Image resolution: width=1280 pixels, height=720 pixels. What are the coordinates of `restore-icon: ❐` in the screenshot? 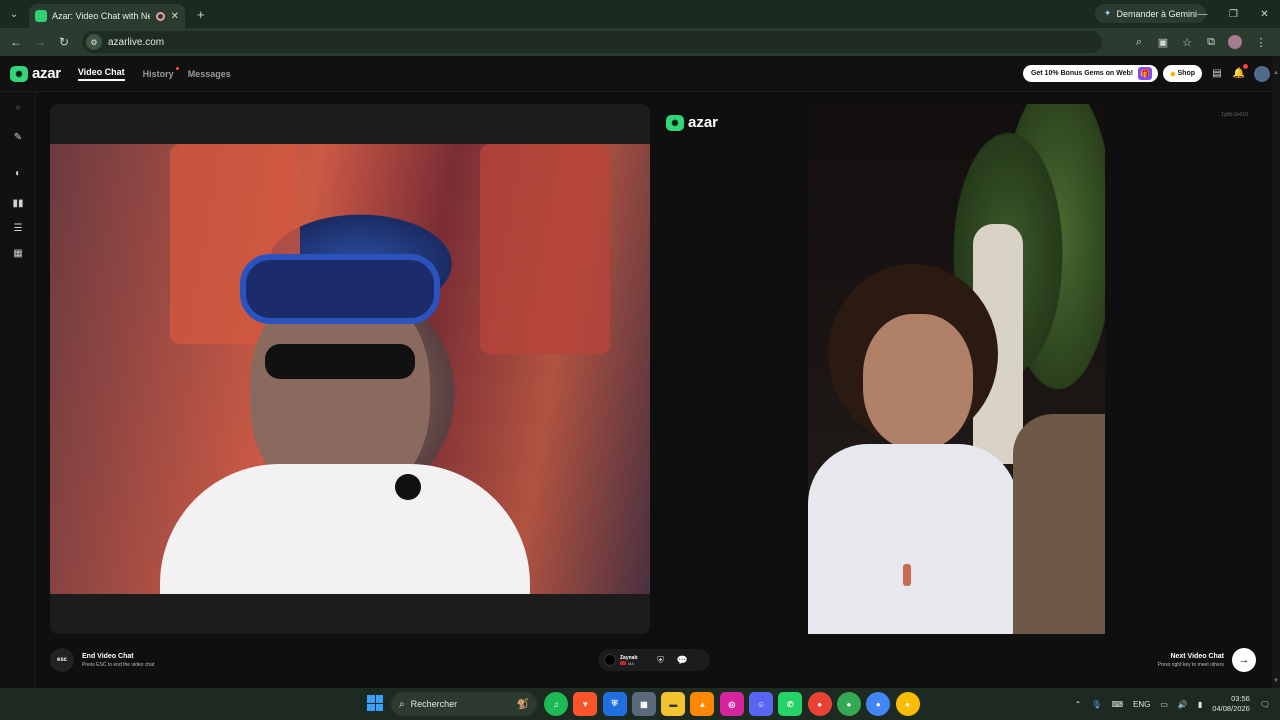 It's located at (1233, 14).